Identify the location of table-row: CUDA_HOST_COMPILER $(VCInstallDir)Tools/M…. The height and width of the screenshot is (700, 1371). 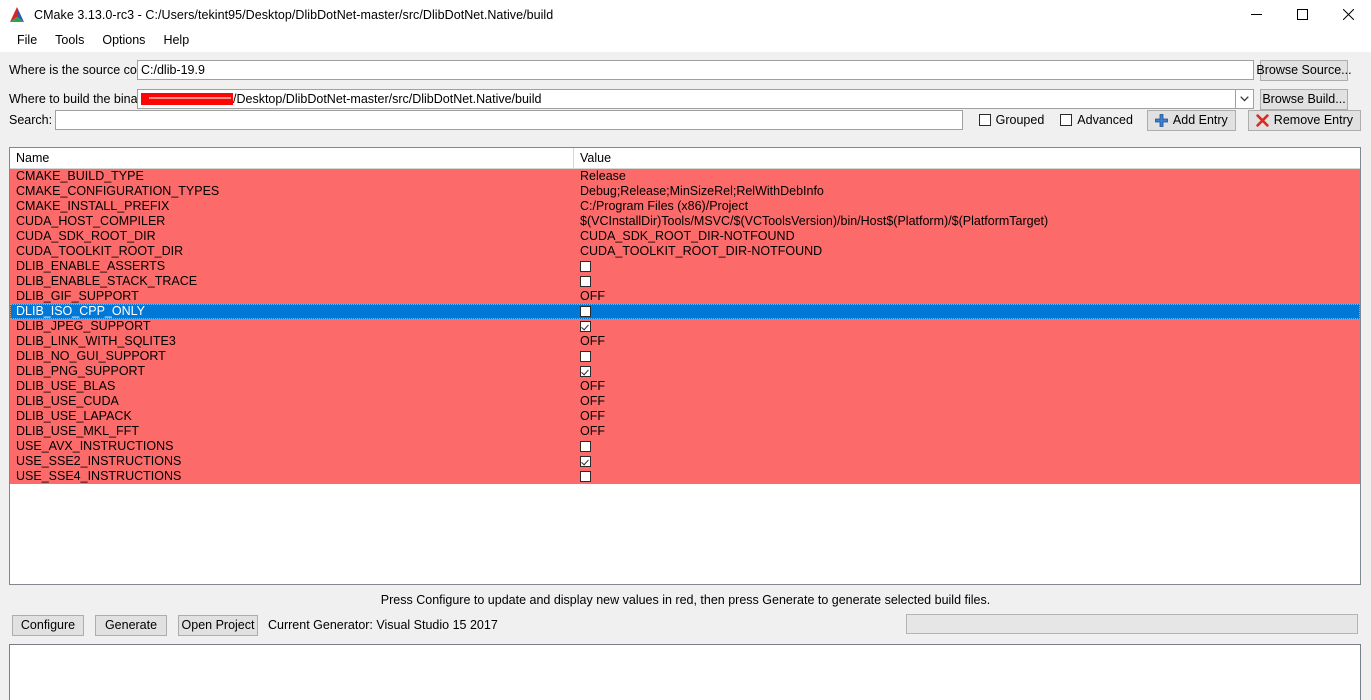
(685, 221).